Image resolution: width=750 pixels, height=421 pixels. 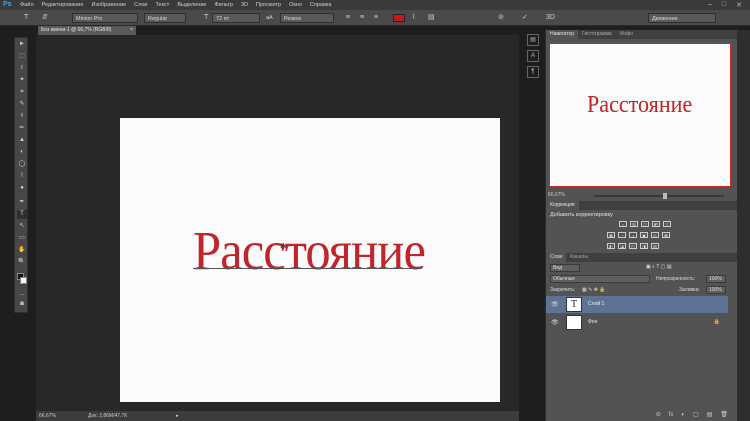 I want to click on fill-input: 100%, so click(x=716, y=290).